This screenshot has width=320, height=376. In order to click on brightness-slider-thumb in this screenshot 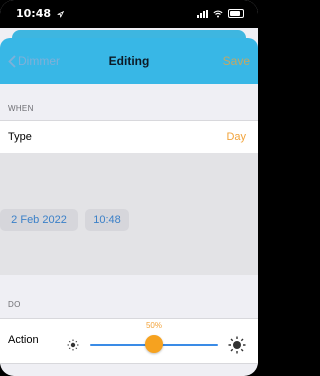, I will do `click(154, 344)`.